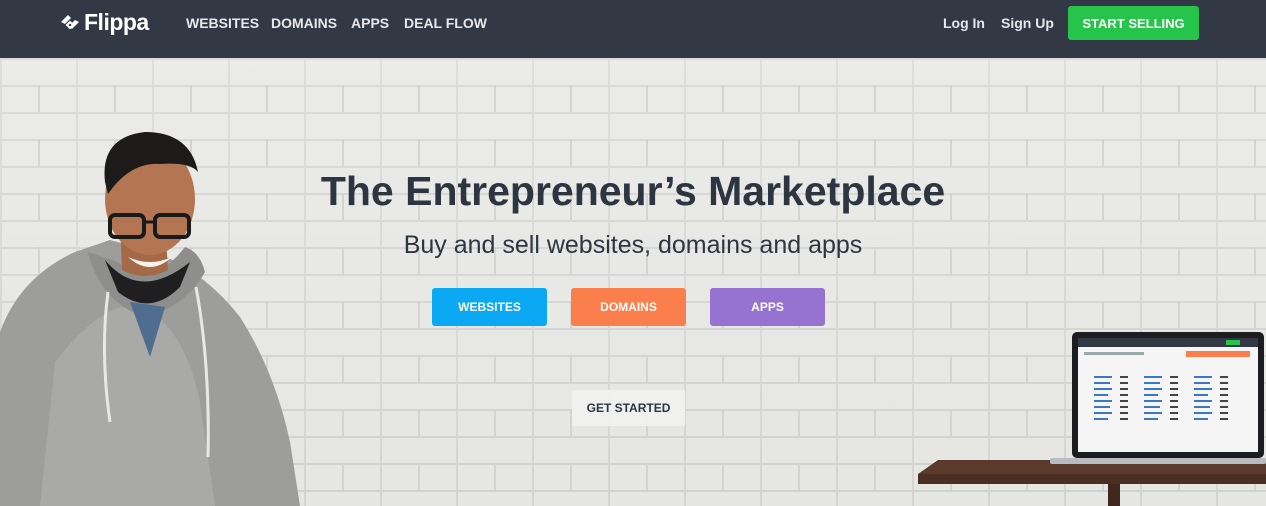  What do you see at coordinates (628, 307) in the screenshot?
I see `domains-button: DOMAINS` at bounding box center [628, 307].